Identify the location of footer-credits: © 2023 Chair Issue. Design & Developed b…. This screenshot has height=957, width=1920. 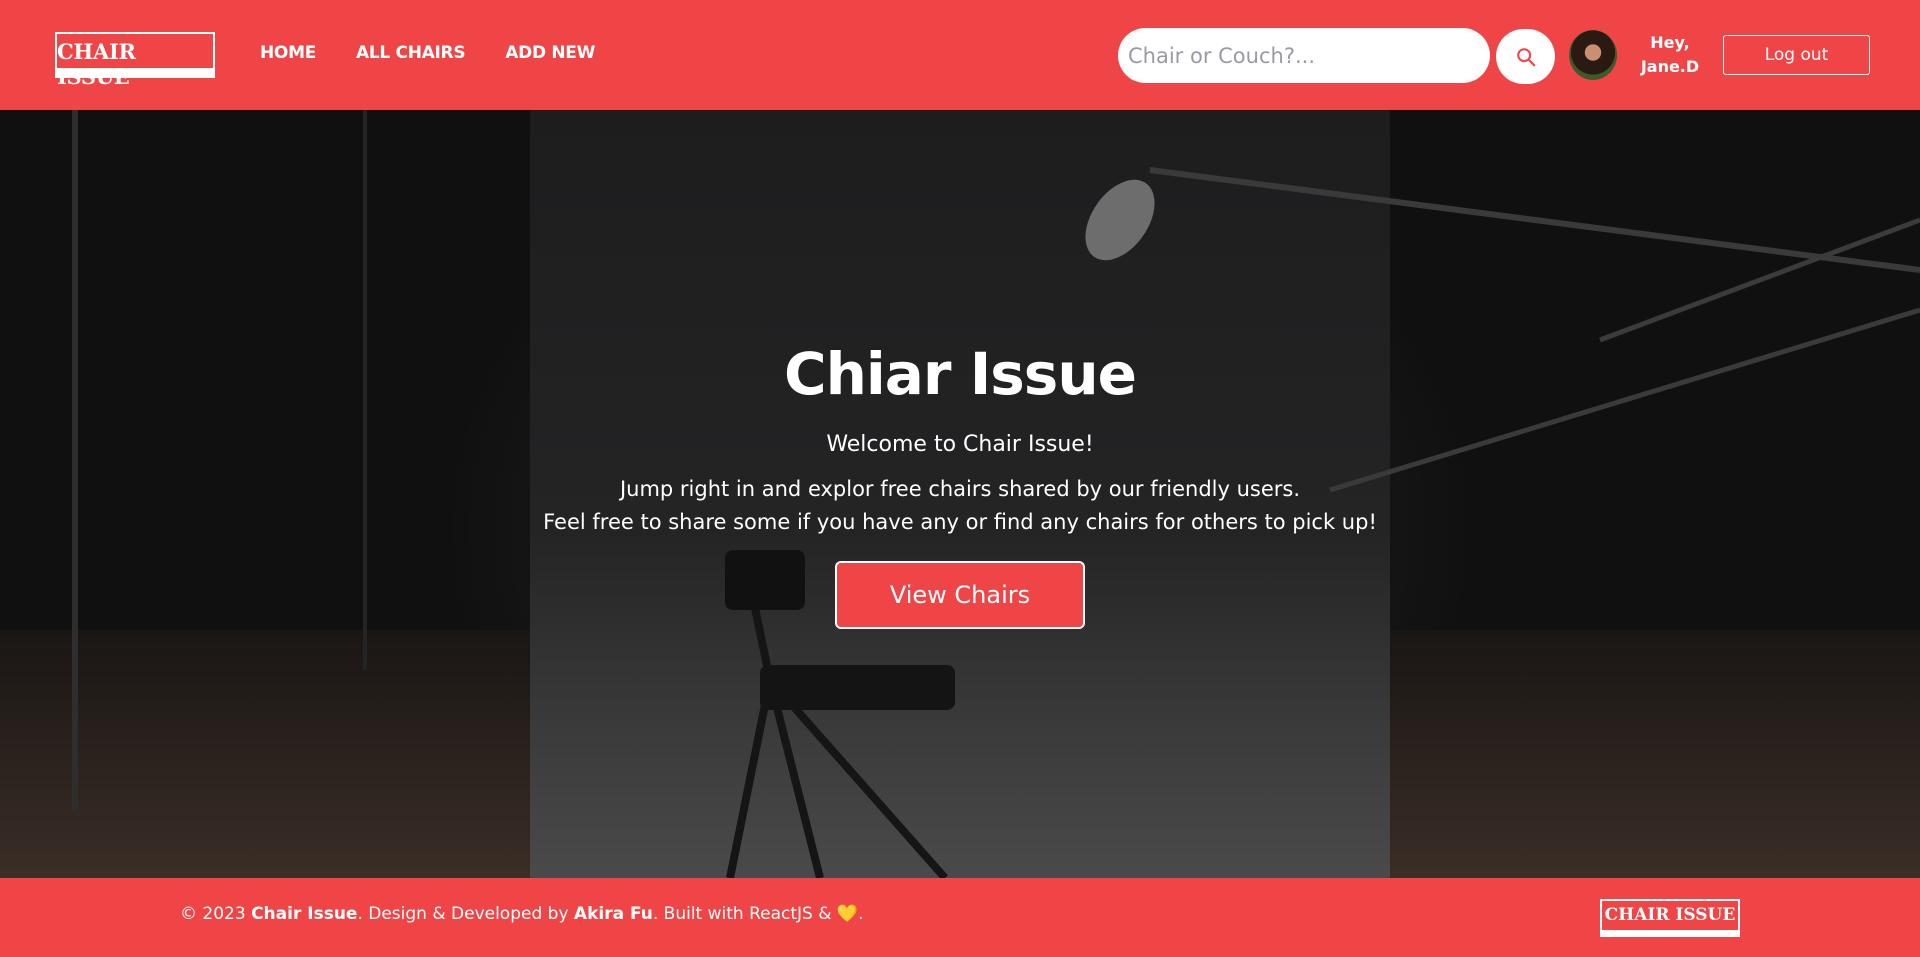
(521, 914).